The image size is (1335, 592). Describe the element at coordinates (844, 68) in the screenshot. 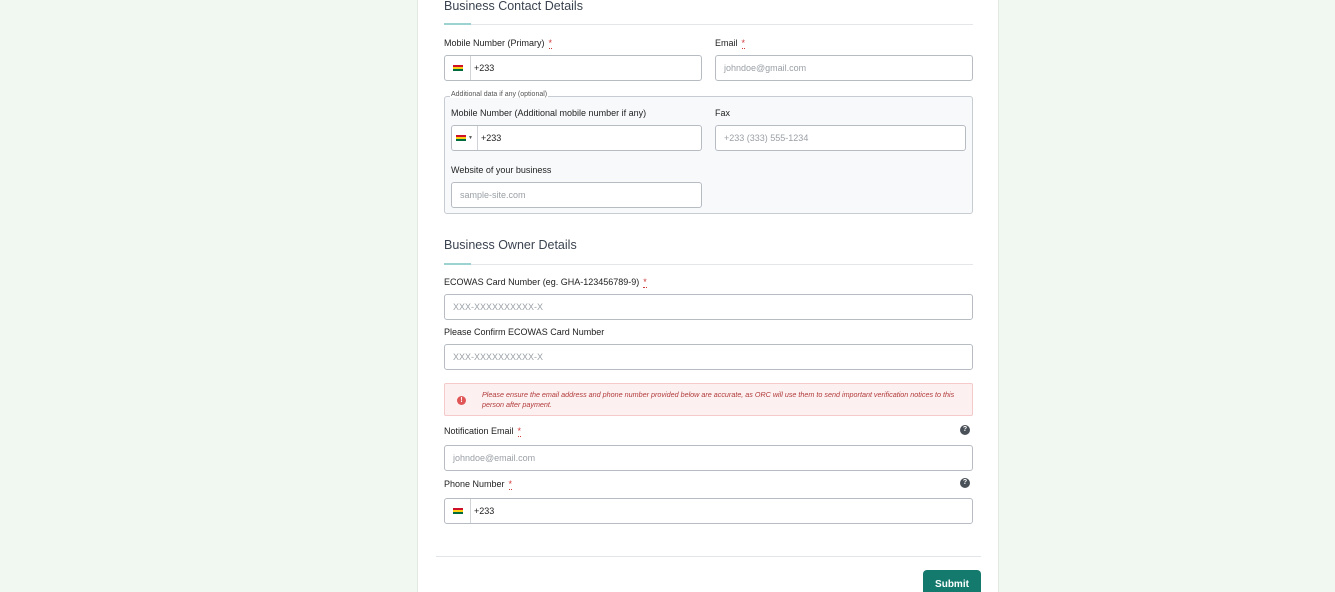

I see `email-input: johndoe@gmail.com` at that location.